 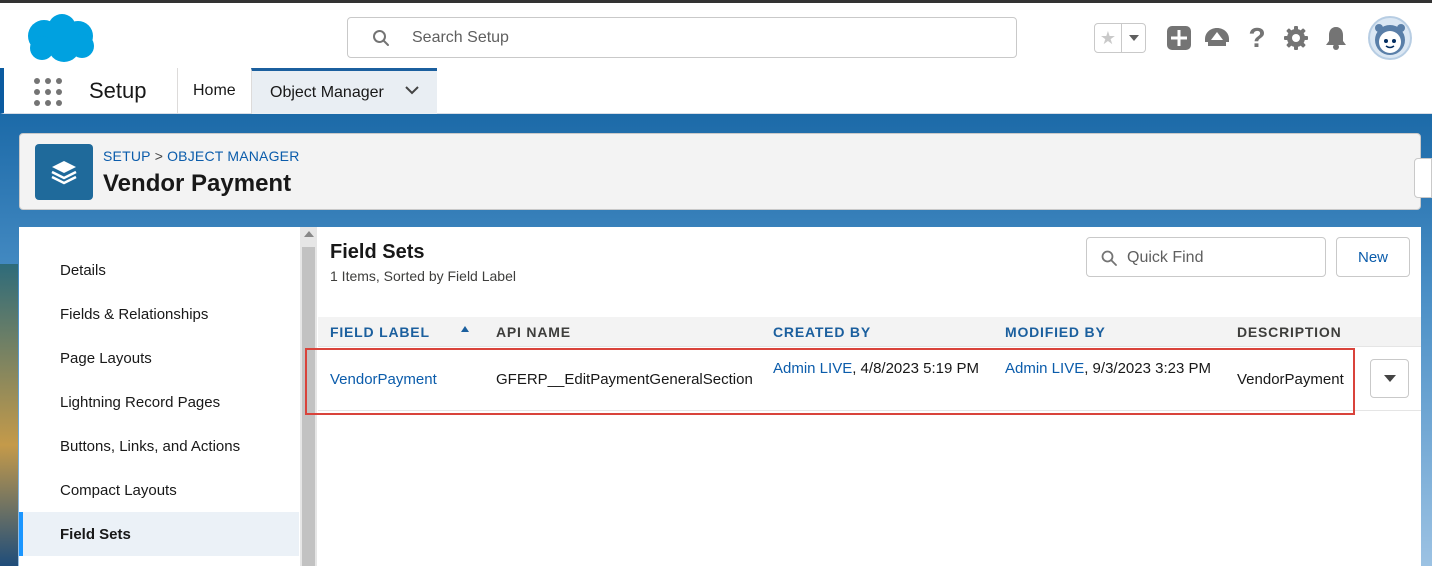 I want to click on column-modified-by: MODIFIED BY, so click(x=1055, y=332).